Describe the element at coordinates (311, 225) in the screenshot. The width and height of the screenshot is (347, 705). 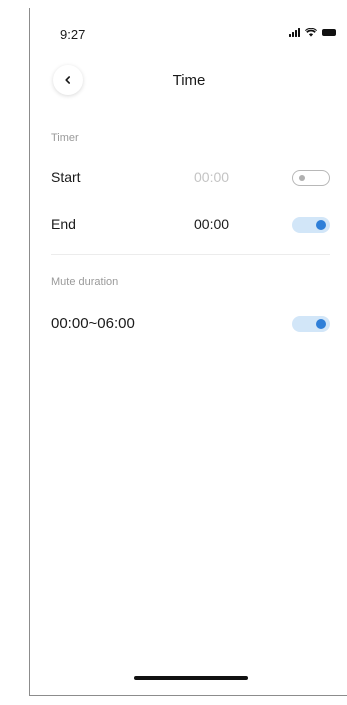
I see `end-toggle` at that location.